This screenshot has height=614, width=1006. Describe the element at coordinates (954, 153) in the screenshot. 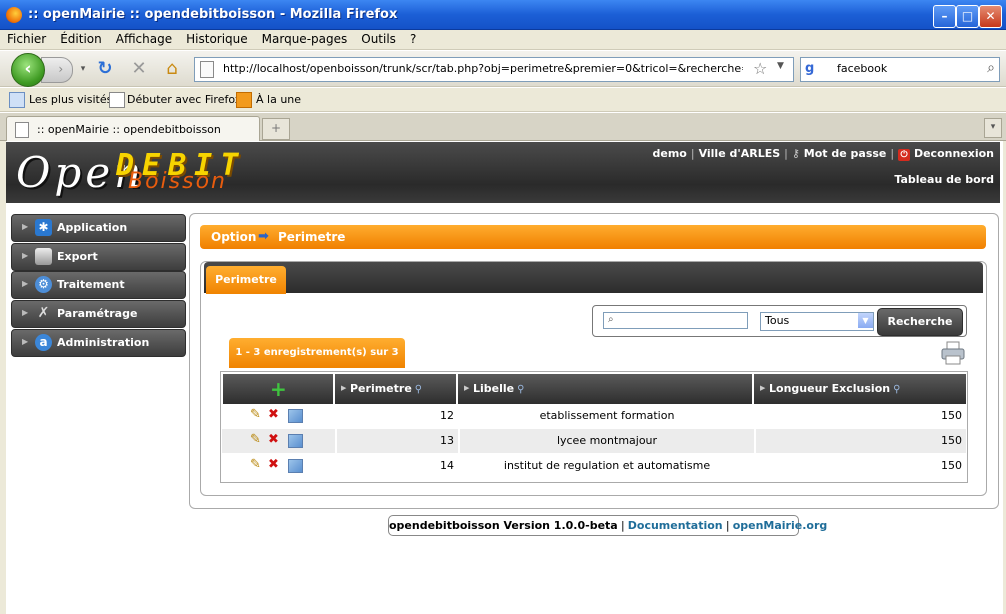

I see `logout-link: Deconnexion` at that location.